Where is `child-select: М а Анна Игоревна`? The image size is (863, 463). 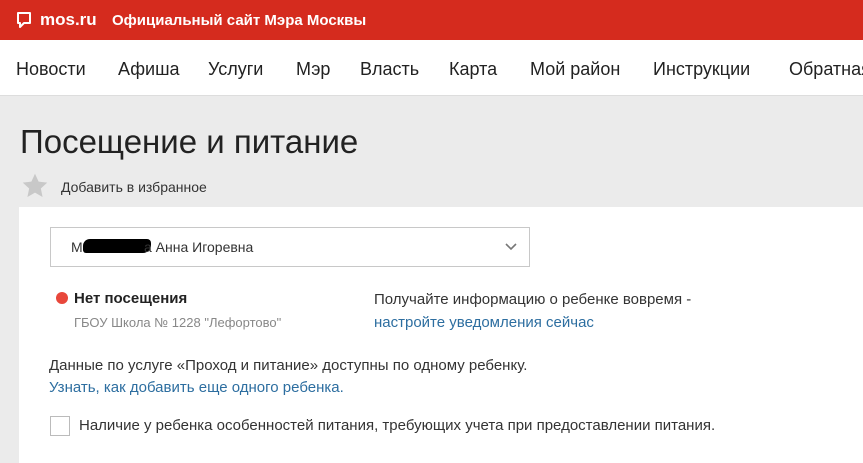
child-select: М а Анна Игоревна is located at coordinates (290, 247).